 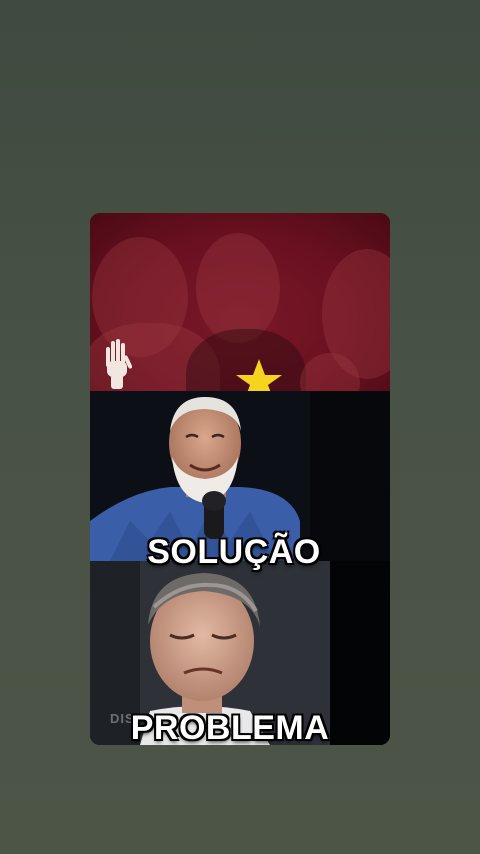 I want to click on caption-problema: PROBLEMA, so click(x=230, y=727).